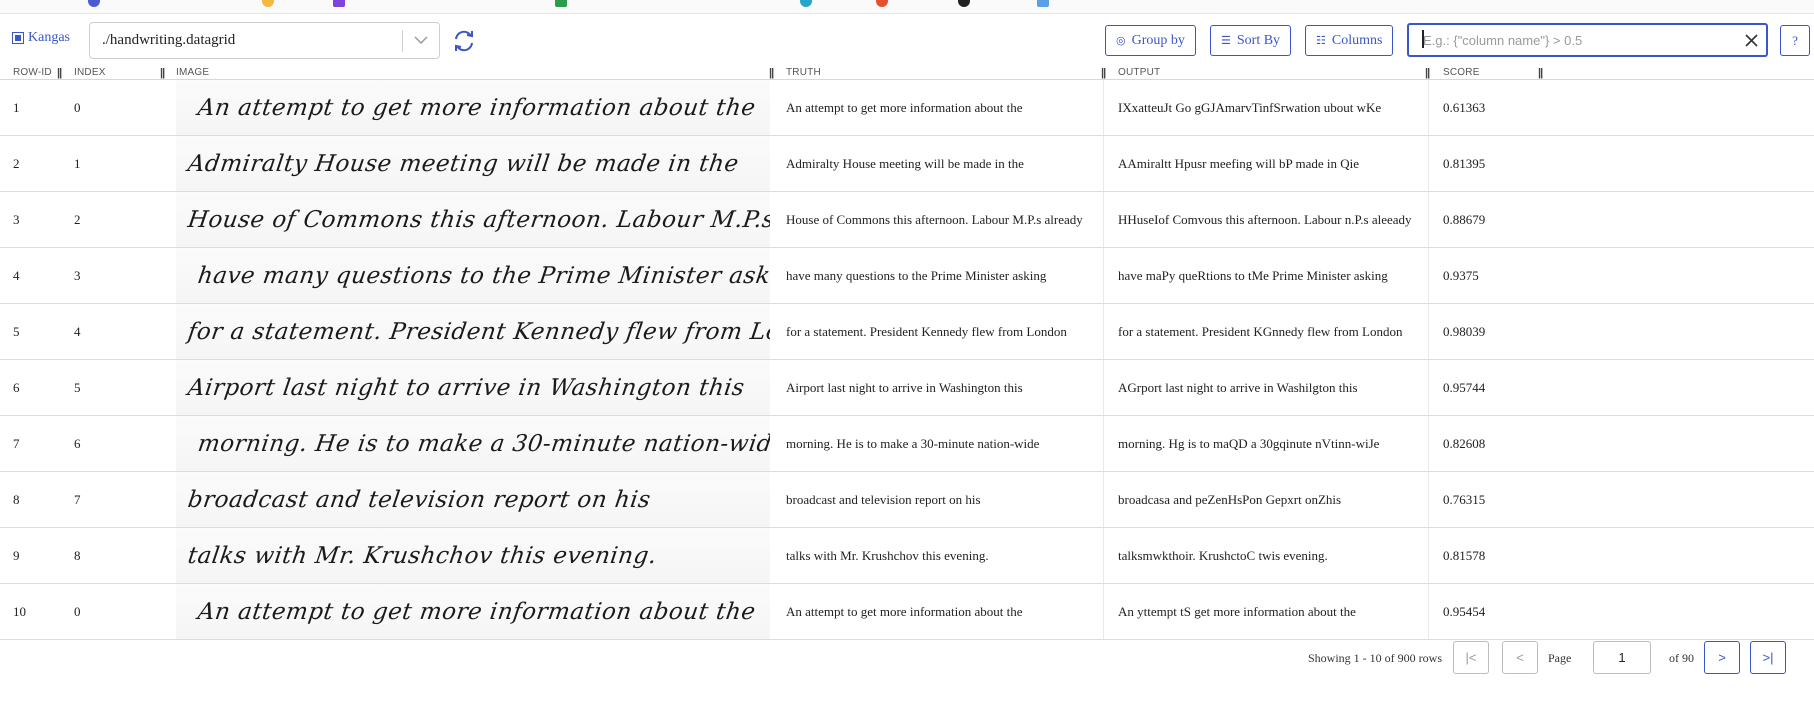 This screenshot has height=721, width=1814. Describe the element at coordinates (1471, 657) in the screenshot. I see `first-page-button: |<` at that location.